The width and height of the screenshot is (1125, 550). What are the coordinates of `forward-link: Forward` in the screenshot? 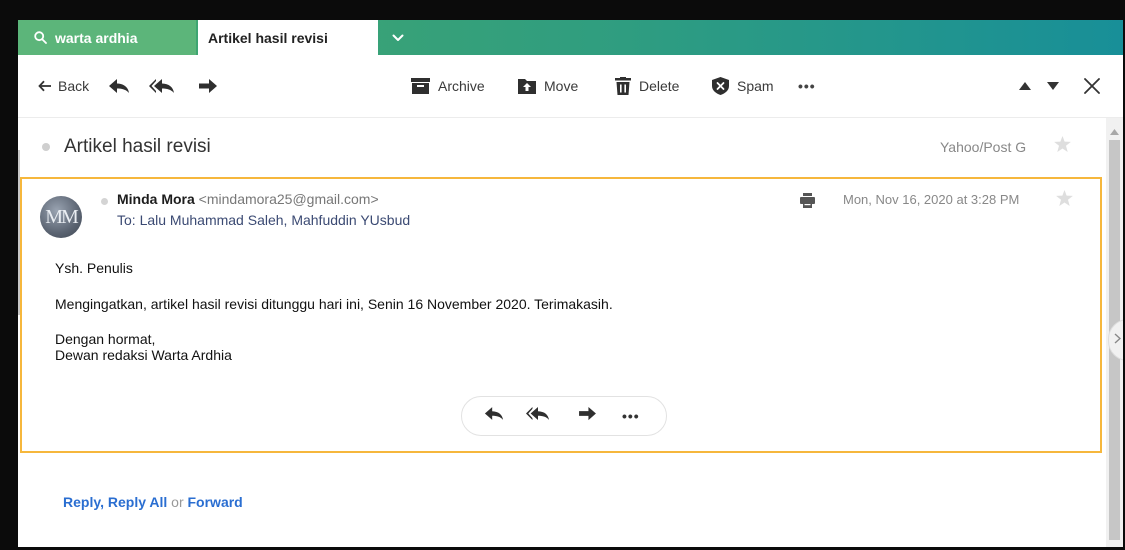 It's located at (215, 502).